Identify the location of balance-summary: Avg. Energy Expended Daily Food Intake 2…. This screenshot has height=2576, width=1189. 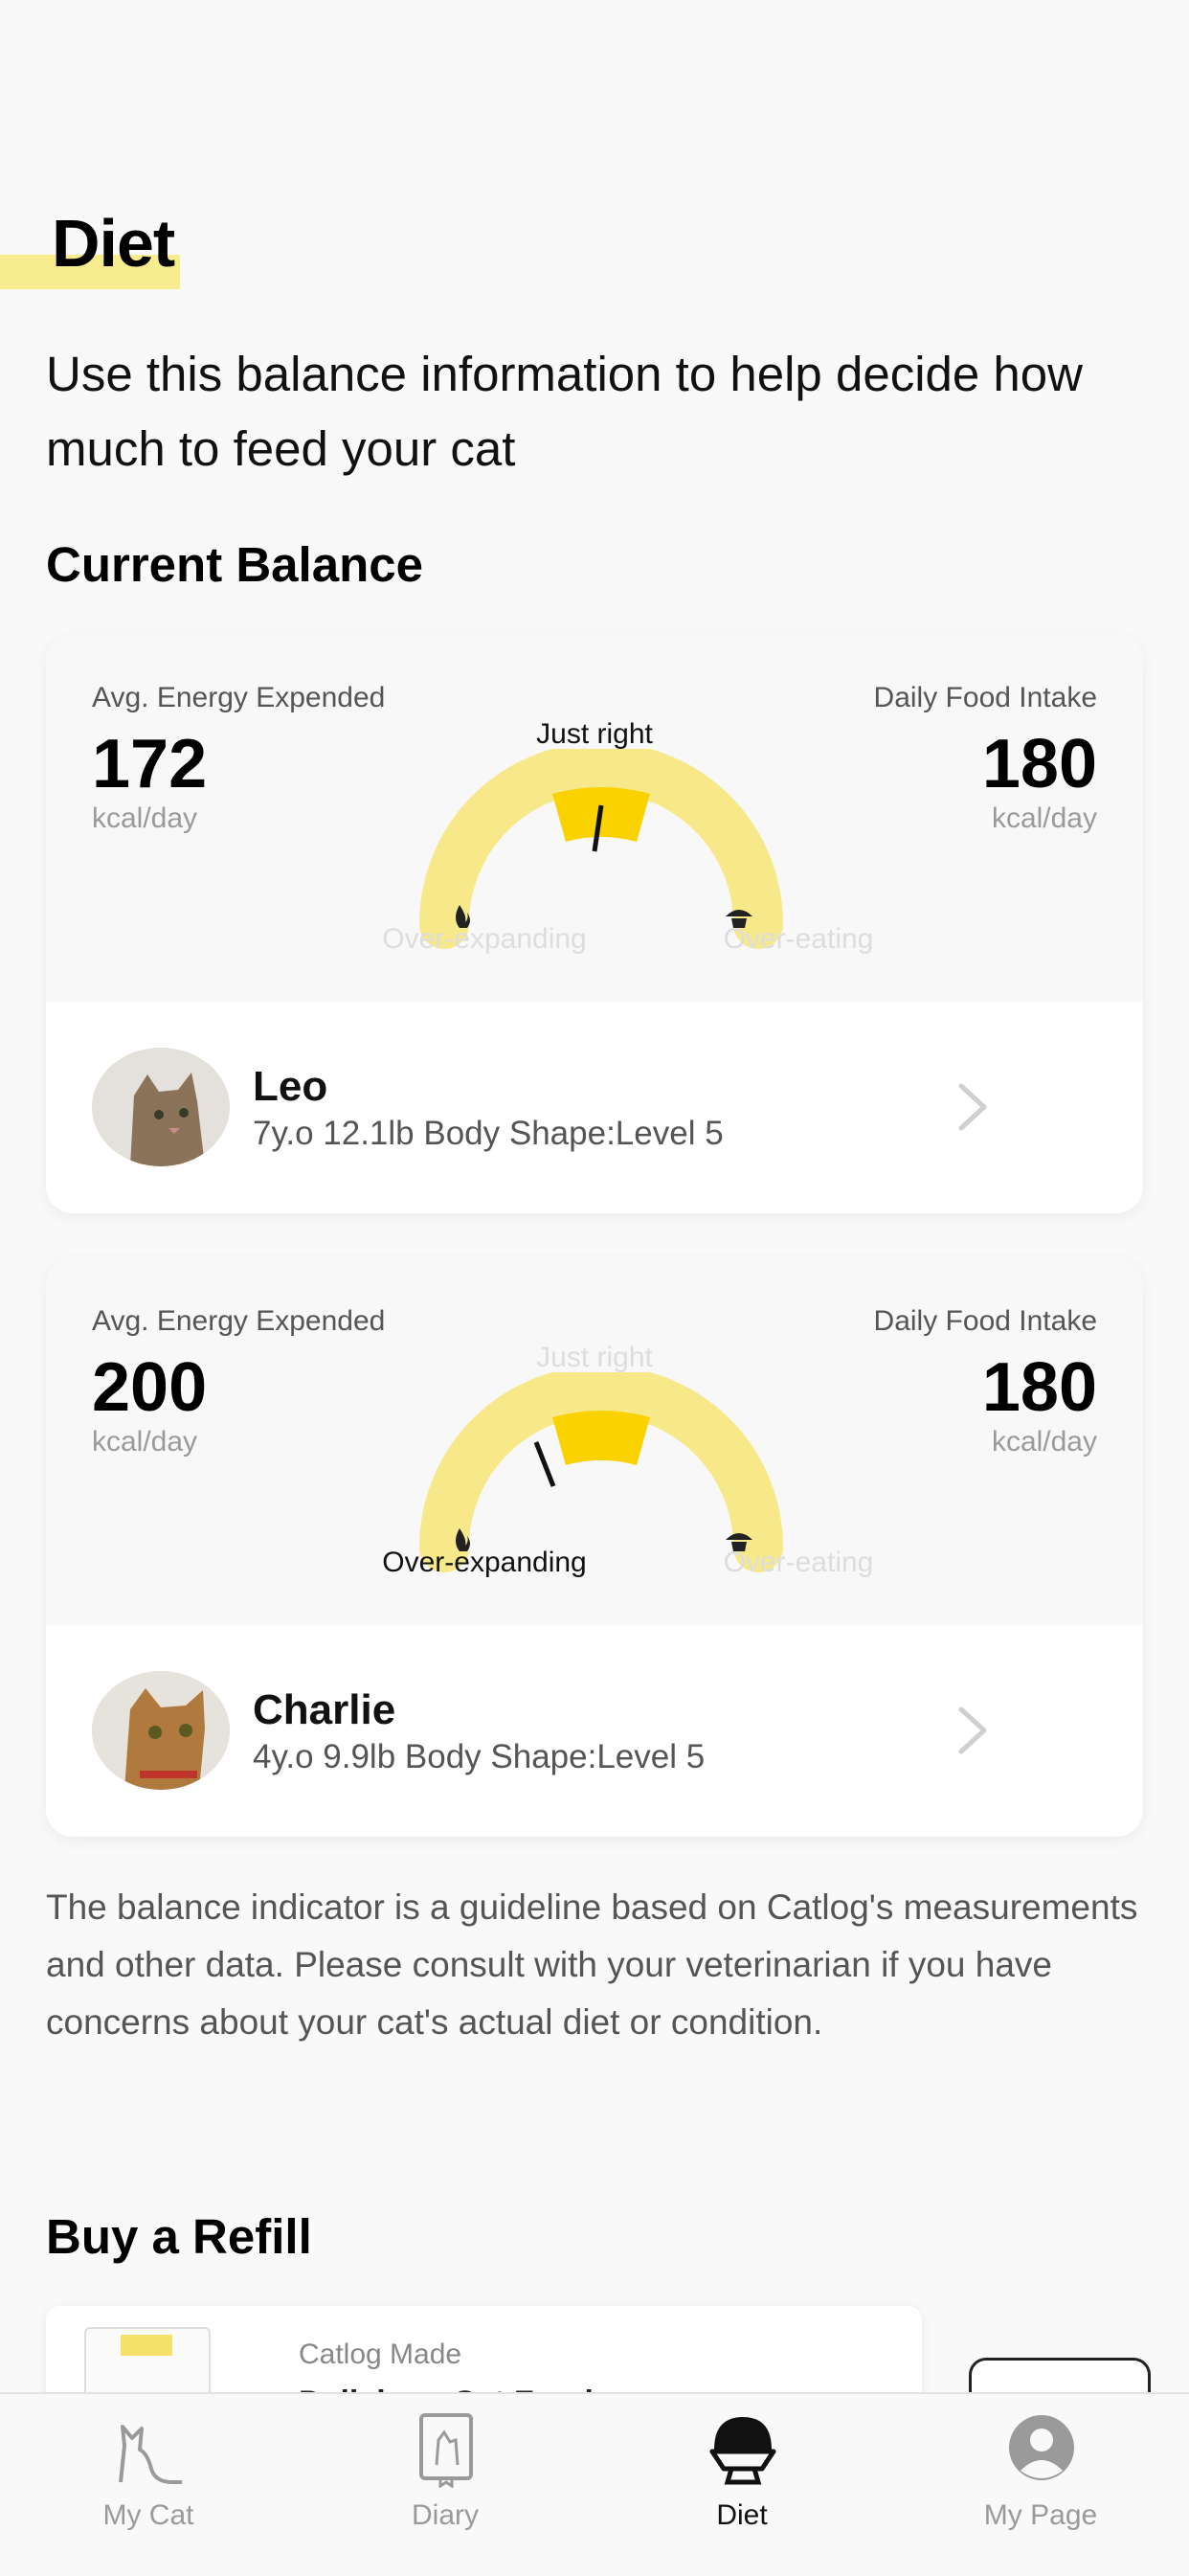
(594, 1441).